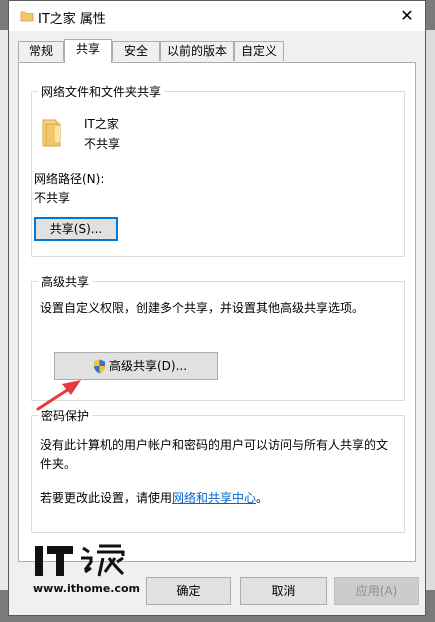 Image resolution: width=435 pixels, height=622 pixels. What do you see at coordinates (214, 498) in the screenshot?
I see `network-sharing-center-link: 网络和共享中心` at bounding box center [214, 498].